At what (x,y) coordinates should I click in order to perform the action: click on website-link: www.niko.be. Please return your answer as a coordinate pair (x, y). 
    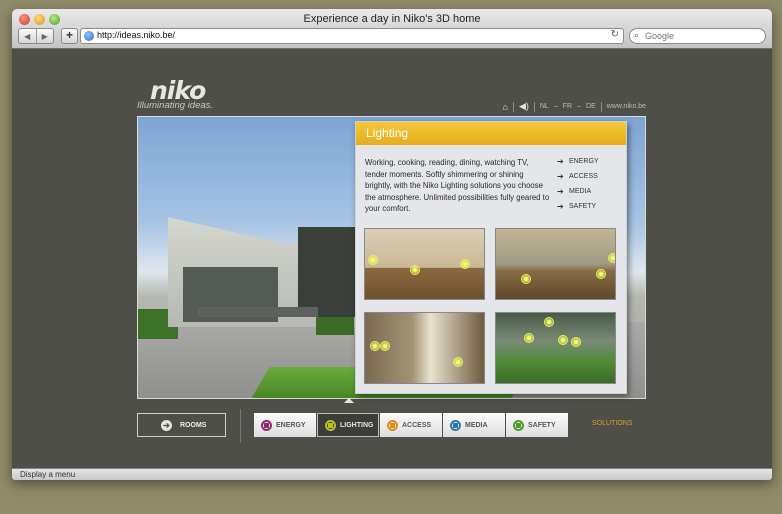
    Looking at the image, I should click on (626, 106).